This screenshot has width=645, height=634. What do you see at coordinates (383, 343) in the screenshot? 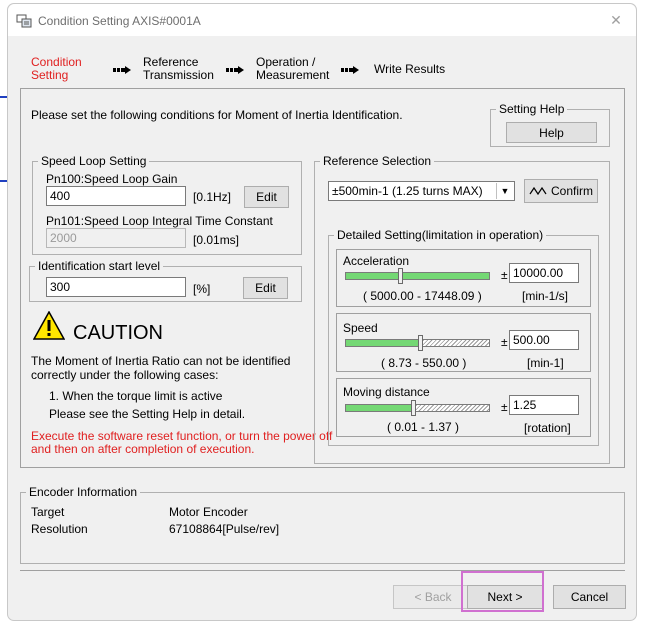
I see `speed-slider-fill` at bounding box center [383, 343].